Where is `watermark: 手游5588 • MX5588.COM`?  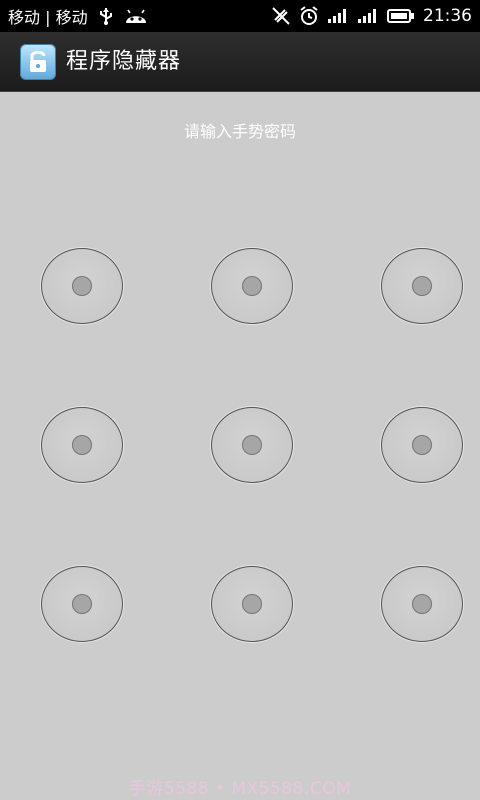 watermark: 手游5588 • MX5588.COM is located at coordinates (240, 789).